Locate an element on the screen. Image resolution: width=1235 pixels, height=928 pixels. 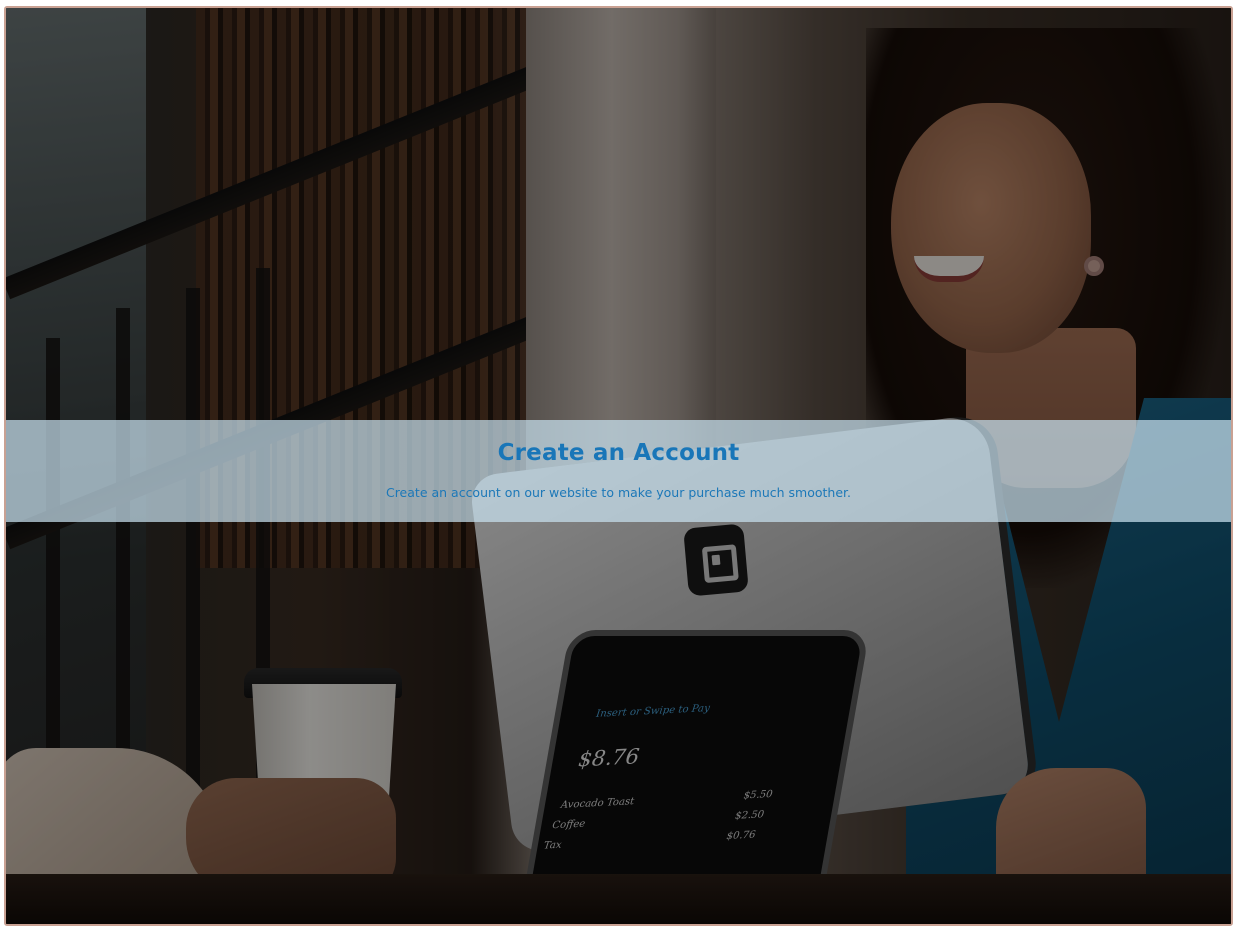
banner-title: Create an Account is located at coordinates (618, 453).